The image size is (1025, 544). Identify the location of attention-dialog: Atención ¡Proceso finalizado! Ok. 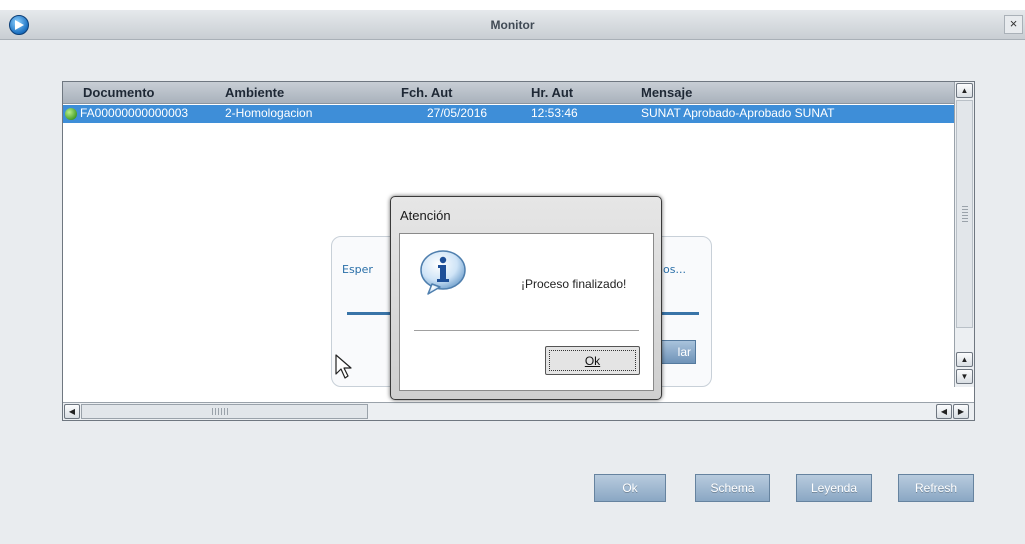
(526, 298).